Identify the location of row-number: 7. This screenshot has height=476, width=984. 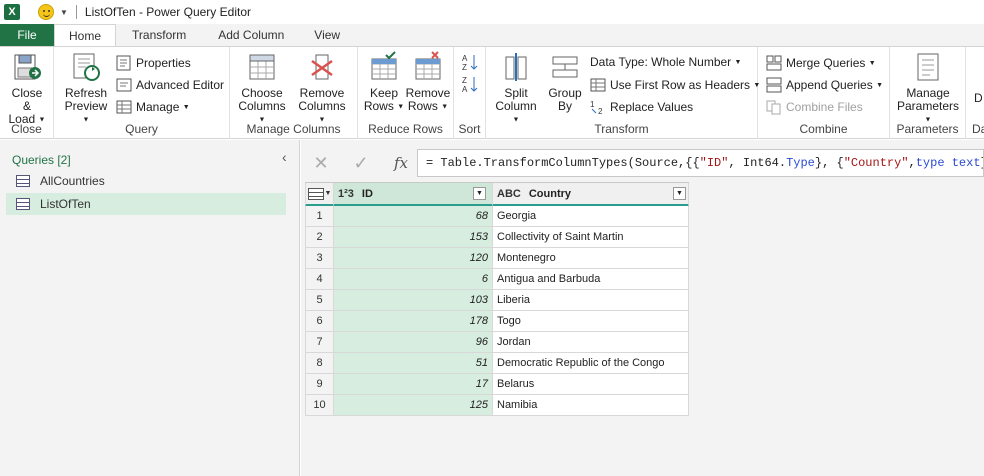
(319, 342).